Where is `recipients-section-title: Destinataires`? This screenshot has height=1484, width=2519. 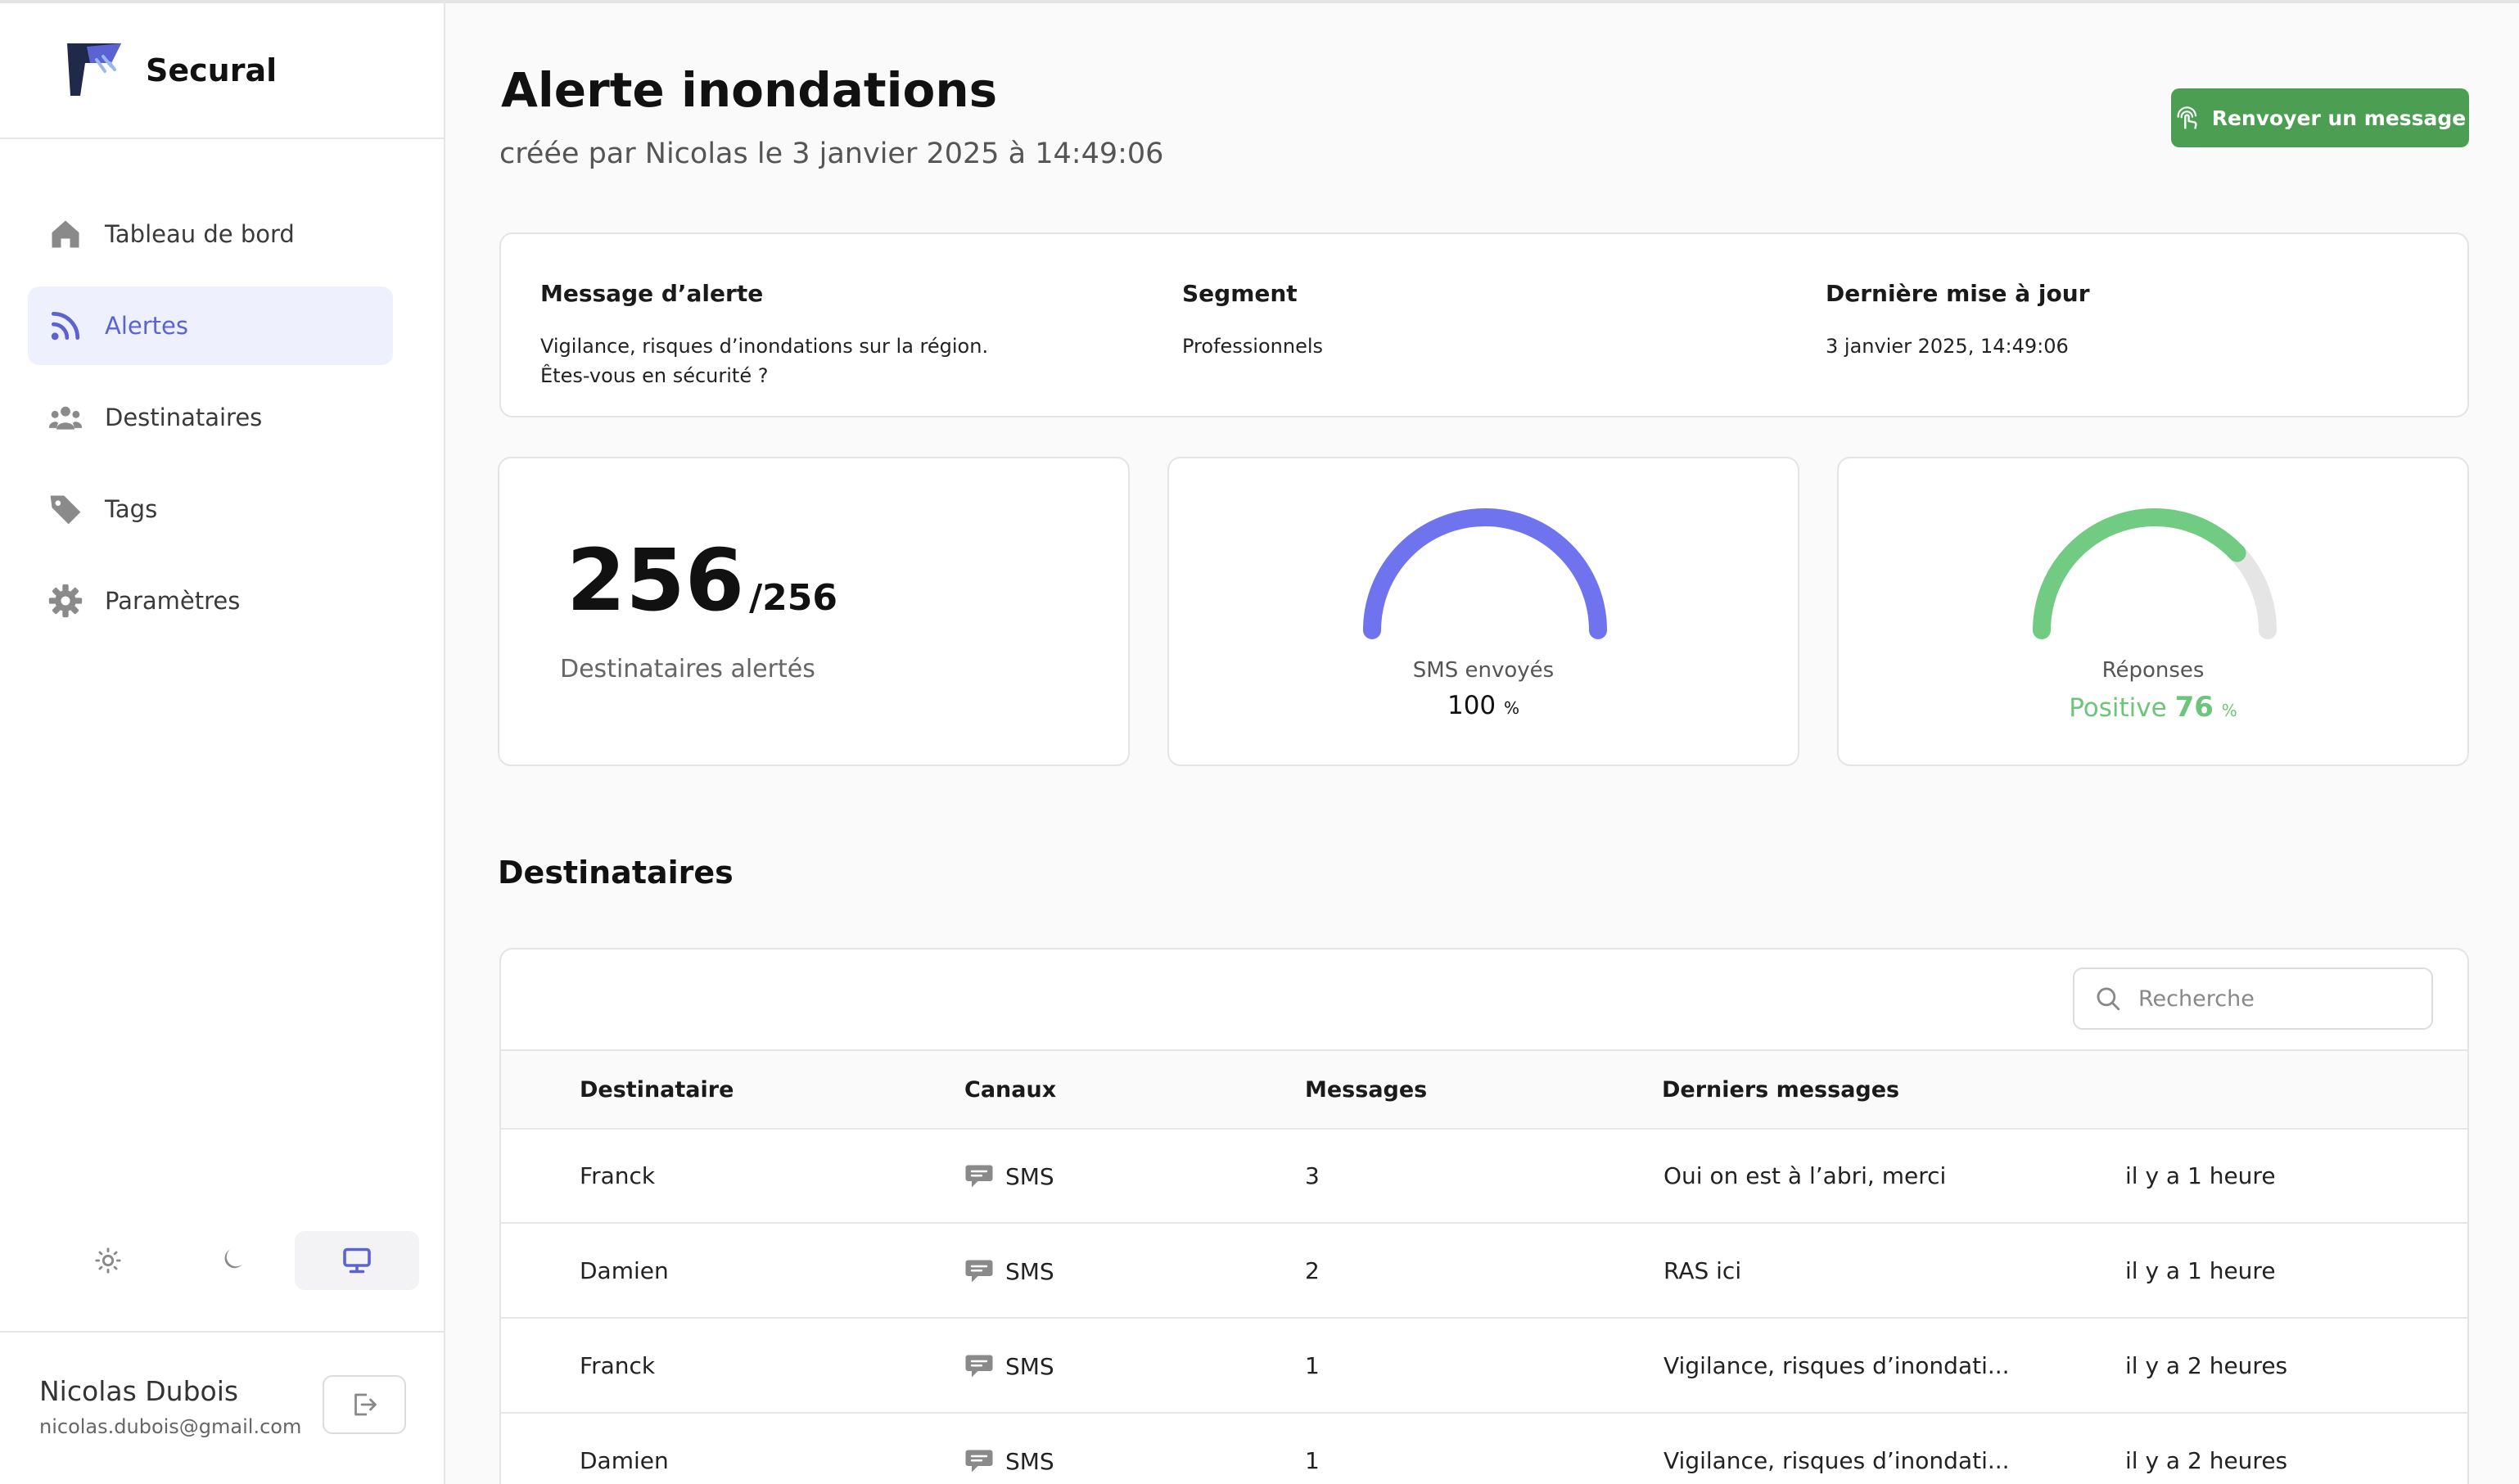 recipients-section-title: Destinataires is located at coordinates (616, 873).